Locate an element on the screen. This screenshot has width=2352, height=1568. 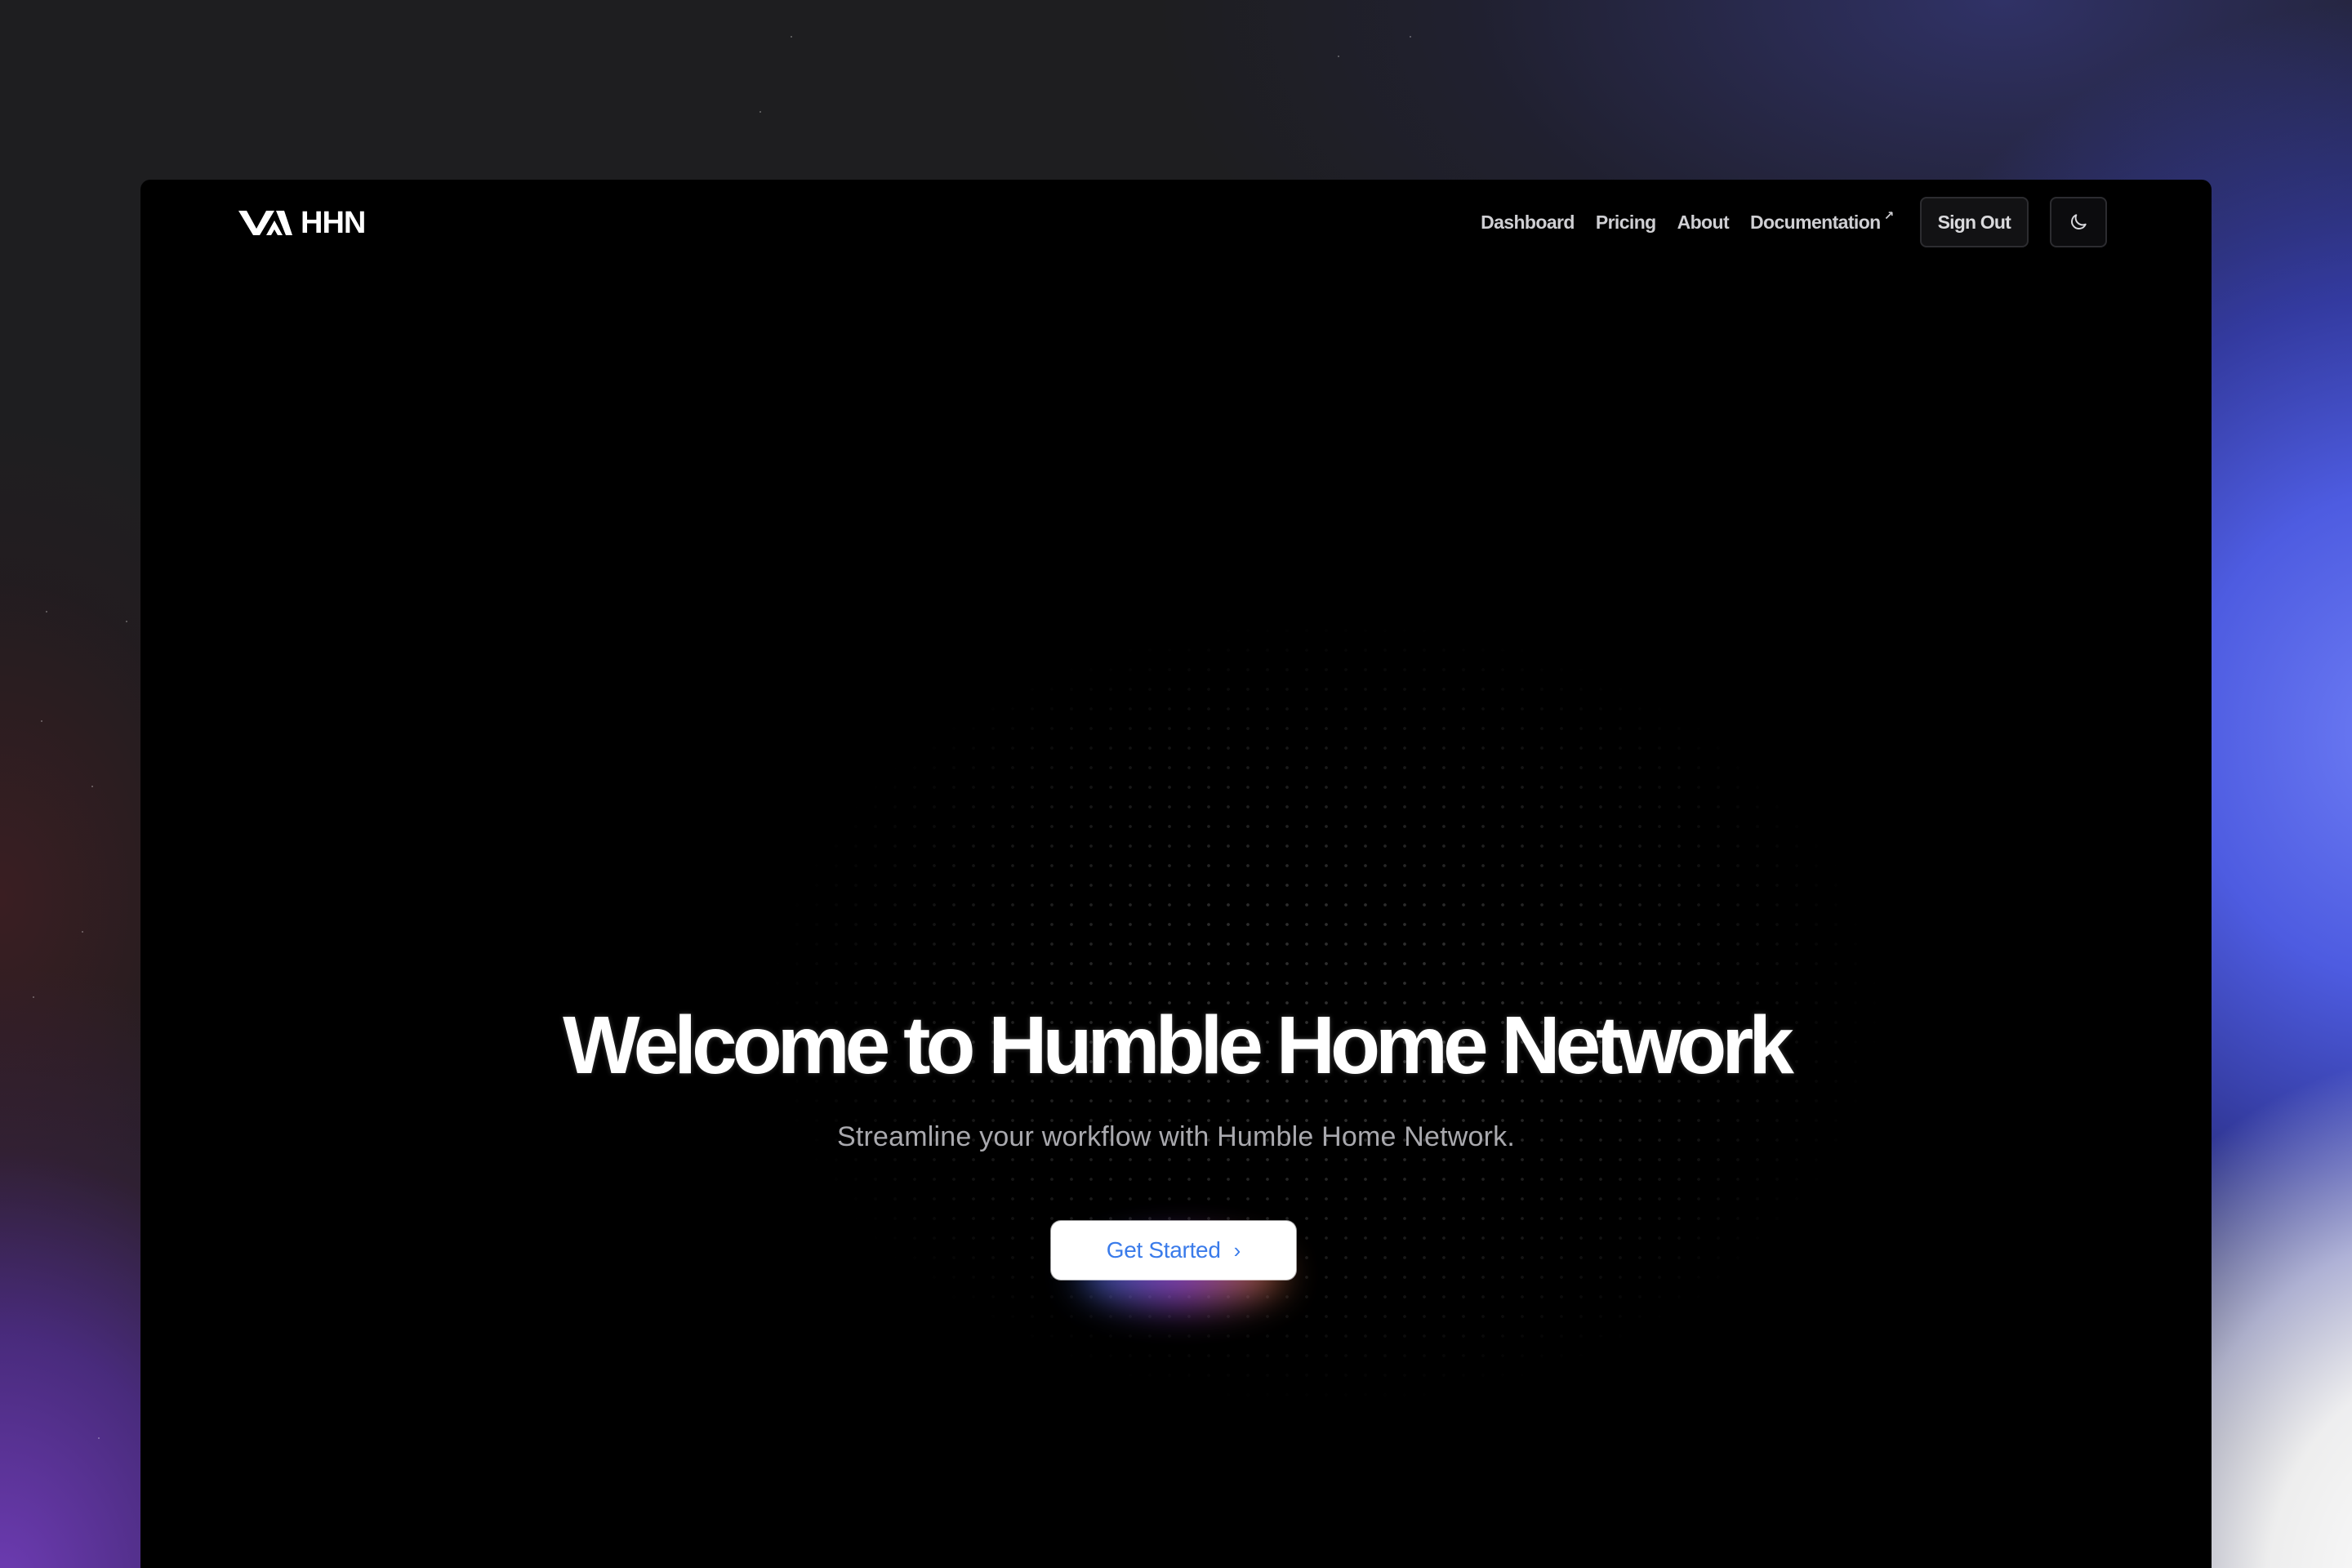
nav-link-dashboard: Dashboard is located at coordinates (1528, 223).